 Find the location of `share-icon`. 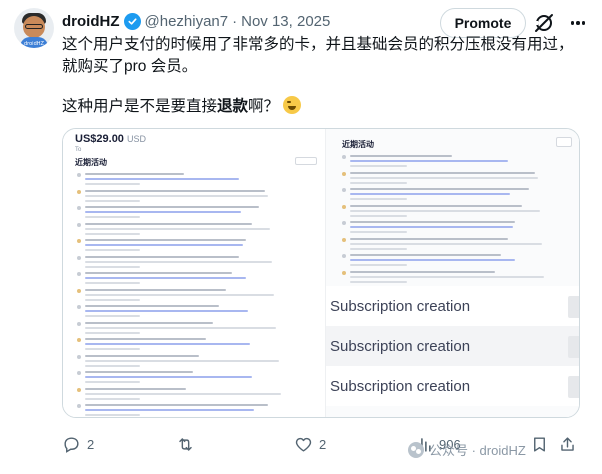

share-icon is located at coordinates (567, 443).